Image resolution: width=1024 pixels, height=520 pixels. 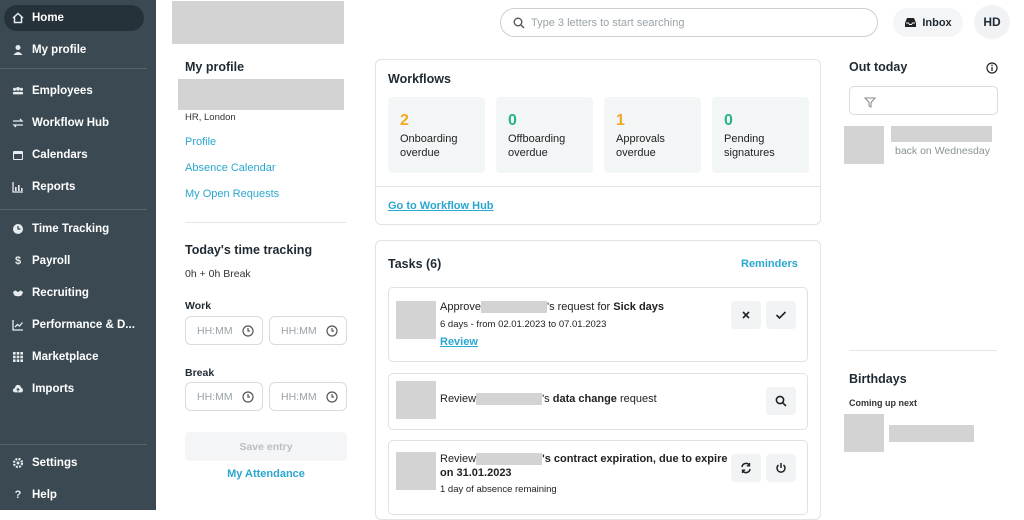 I want to click on task-date: on 31.01.2023, so click(x=476, y=473).